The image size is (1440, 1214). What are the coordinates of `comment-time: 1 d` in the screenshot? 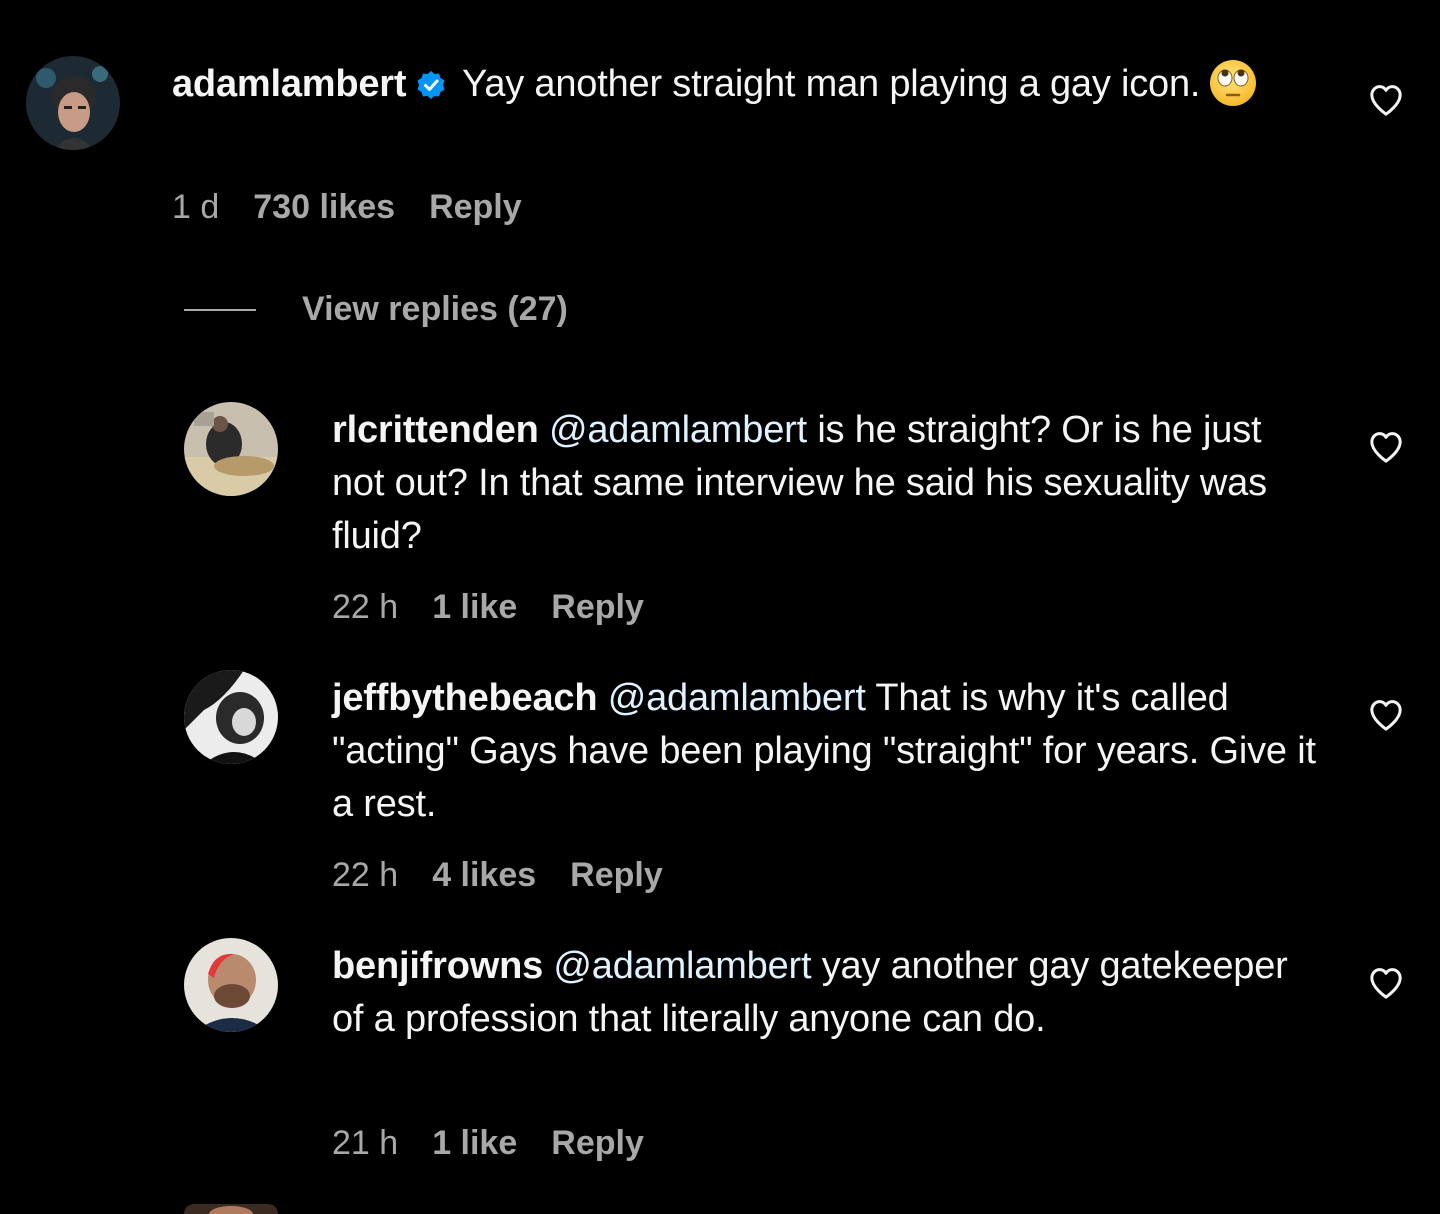 It's located at (196, 207).